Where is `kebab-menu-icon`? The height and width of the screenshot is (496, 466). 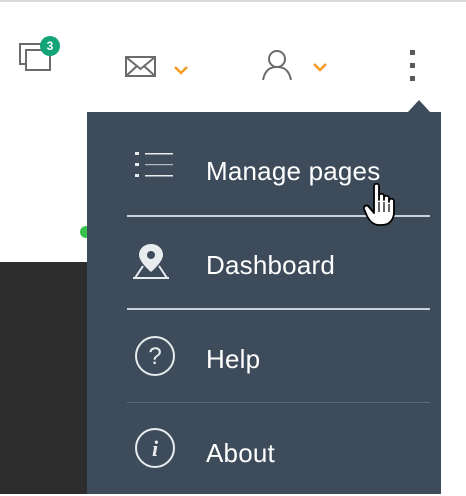 kebab-menu-icon is located at coordinates (412, 65).